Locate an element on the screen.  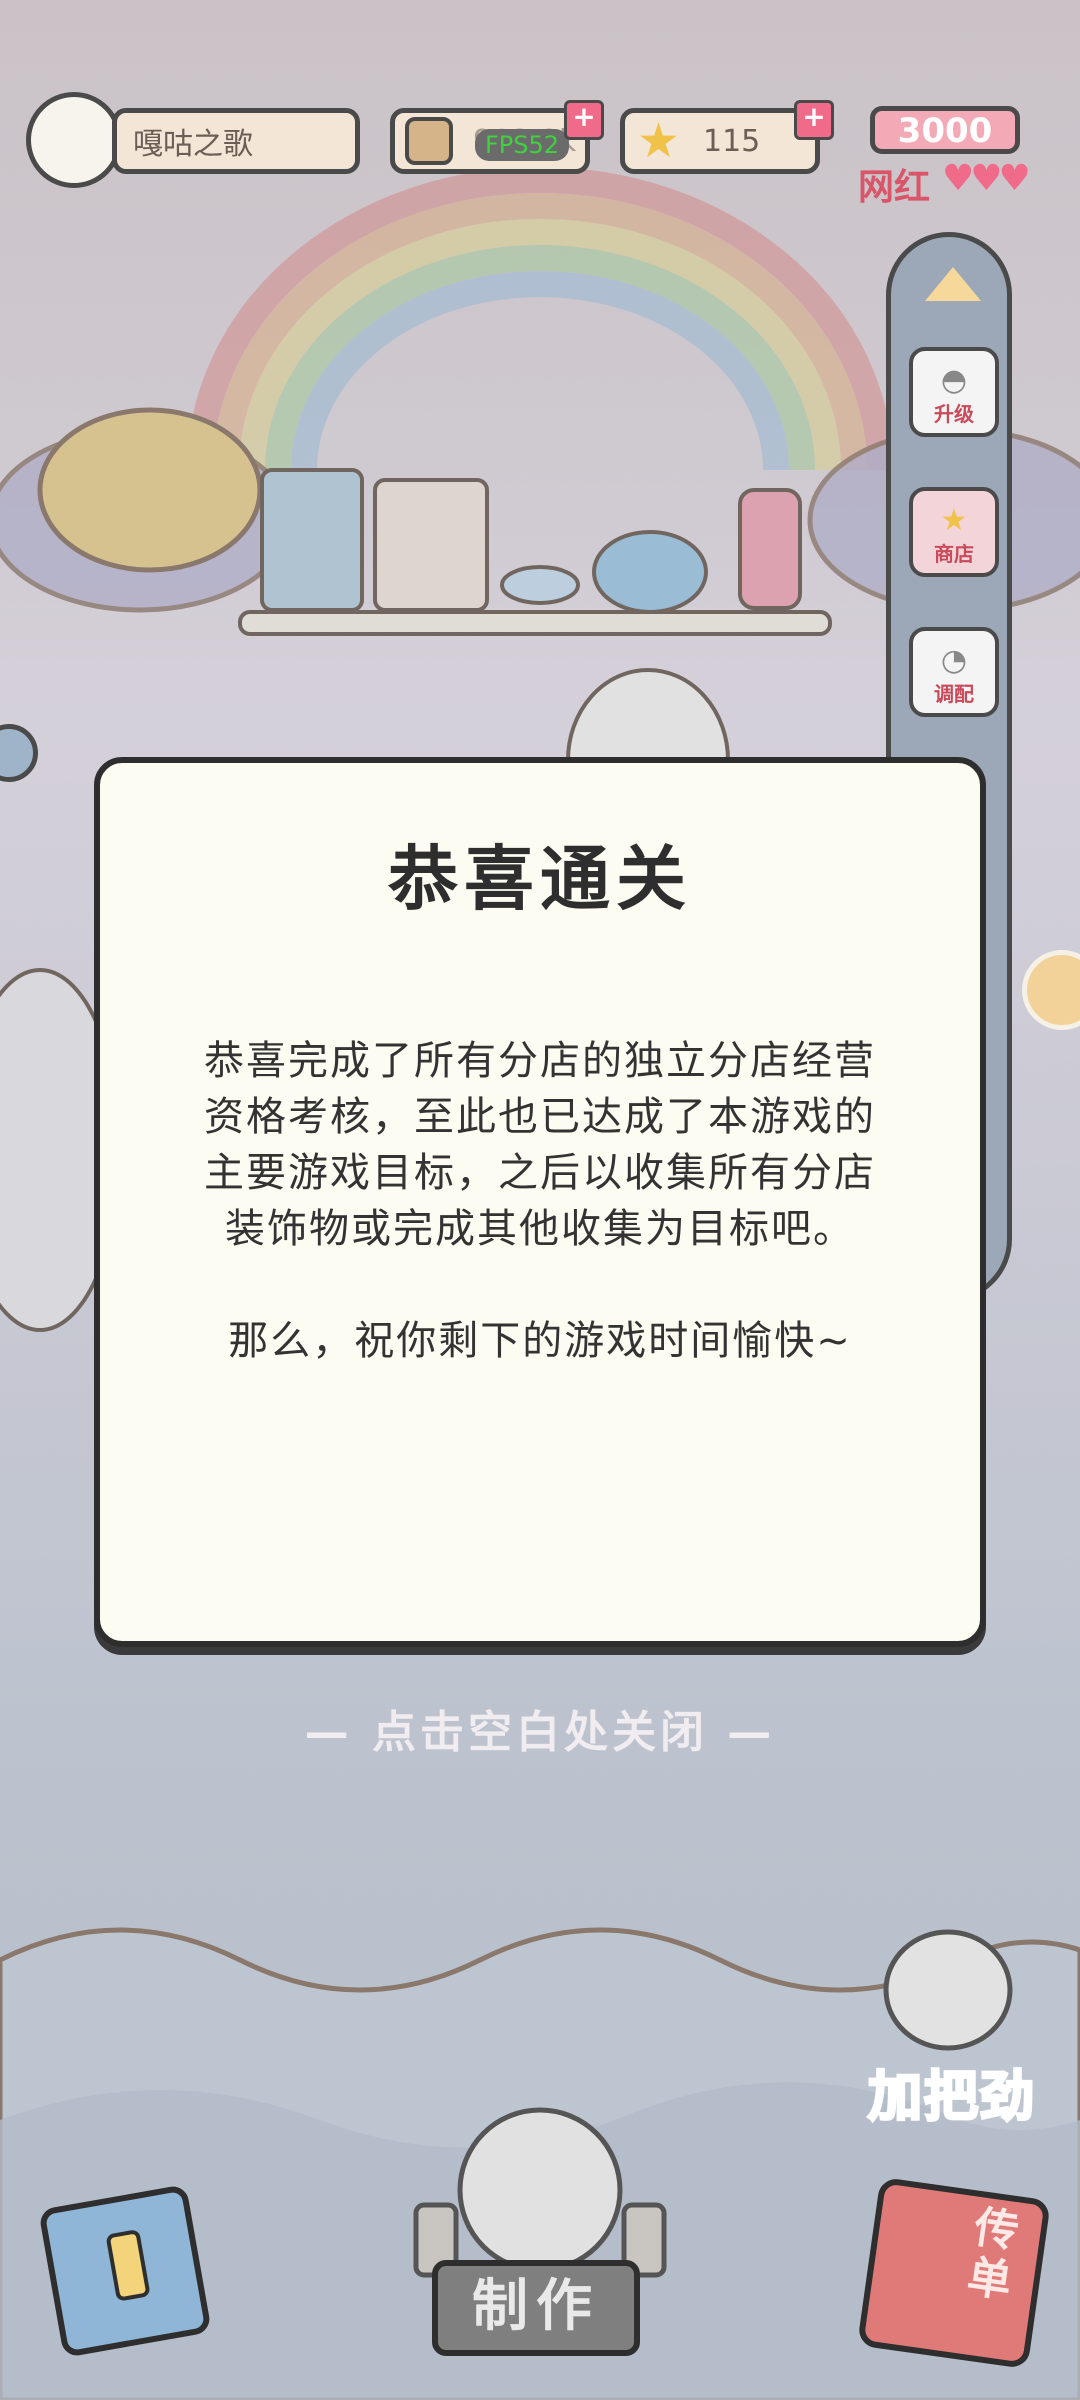
star-value: 115 is located at coordinates (732, 141).